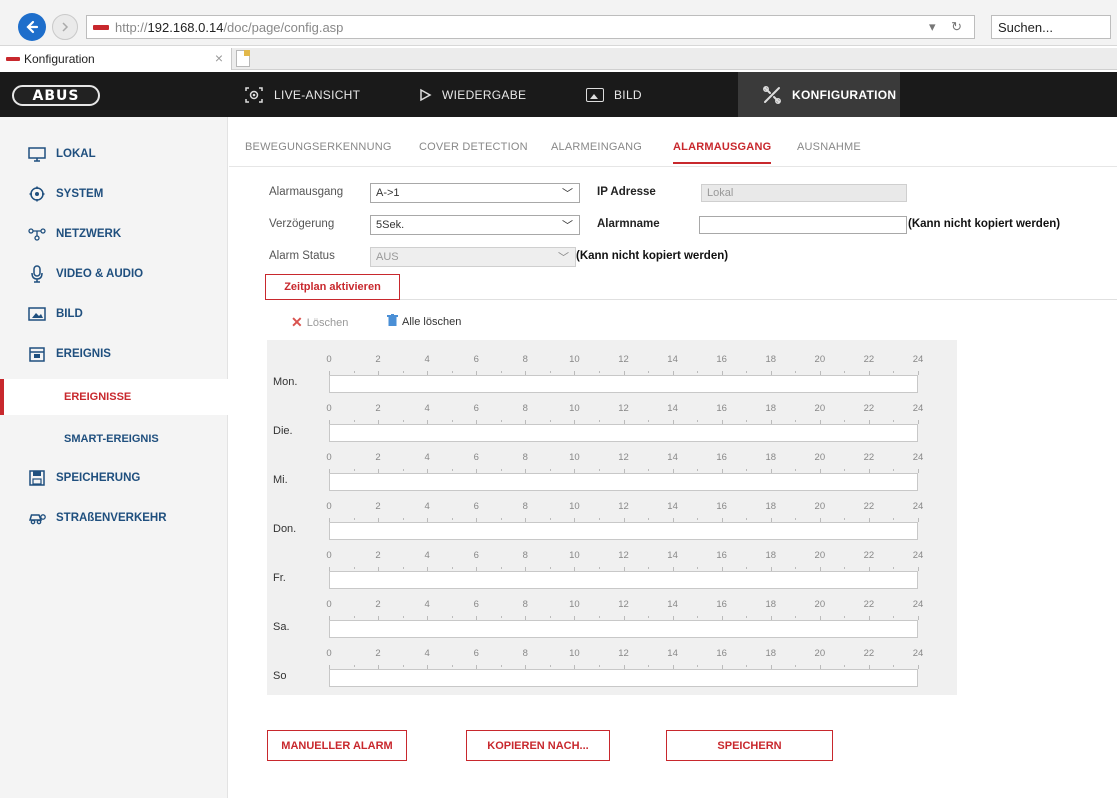 The width and height of the screenshot is (1117, 798). What do you see at coordinates (114, 354) in the screenshot?
I see `sidebar-item-ereignis: EREIGNIS` at bounding box center [114, 354].